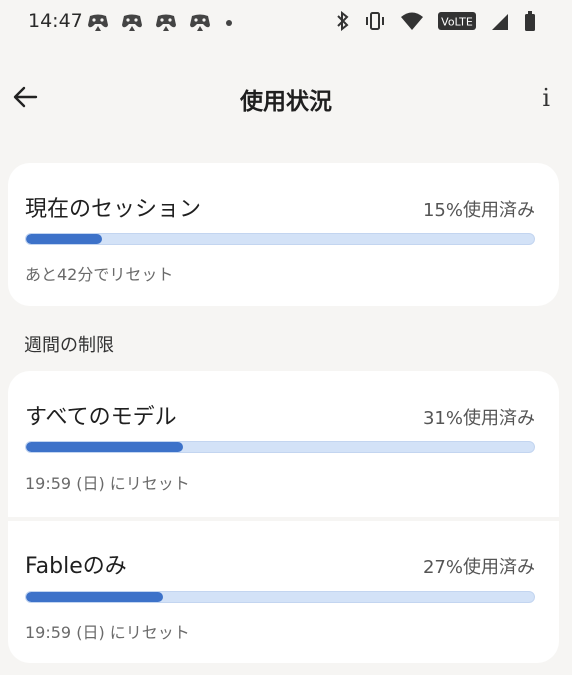  What do you see at coordinates (229, 23) in the screenshot?
I see `more-notifications-dot` at bounding box center [229, 23].